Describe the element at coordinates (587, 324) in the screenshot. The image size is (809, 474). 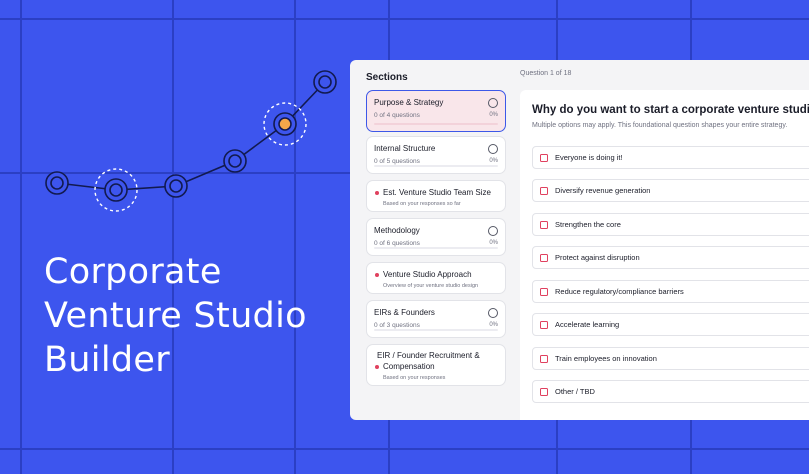
I see `option-label: Accelerate learning` at that location.